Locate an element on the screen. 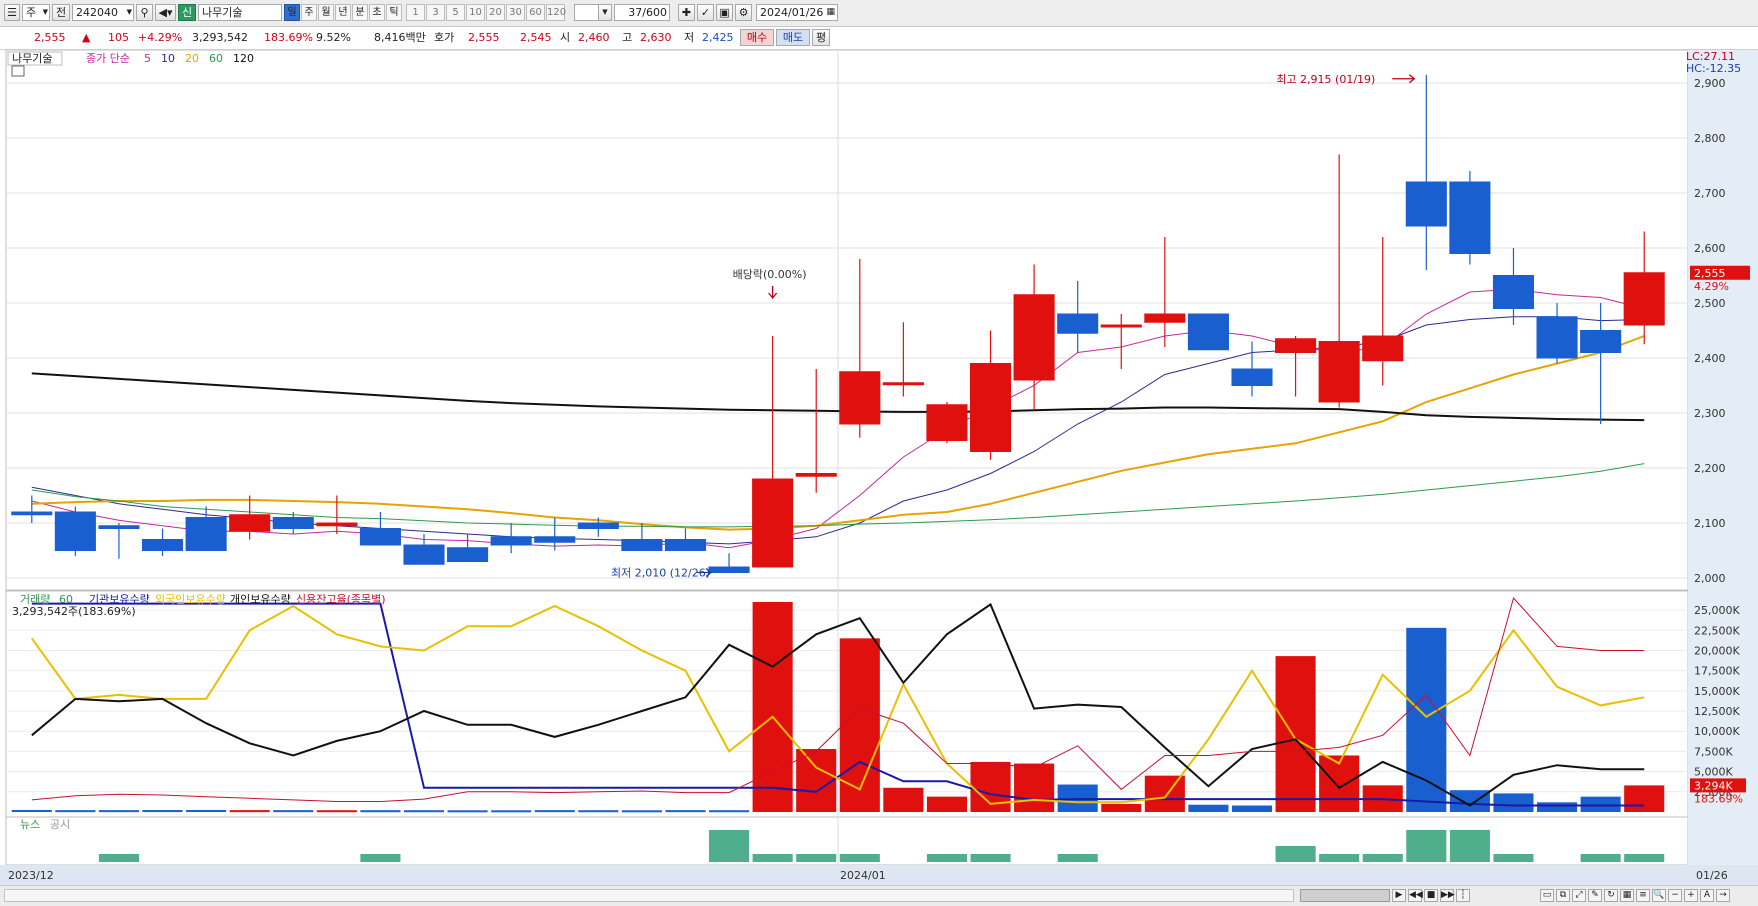 Image resolution: width=1758 pixels, height=906 pixels. gear-icon: ⚙ is located at coordinates (743, 12).